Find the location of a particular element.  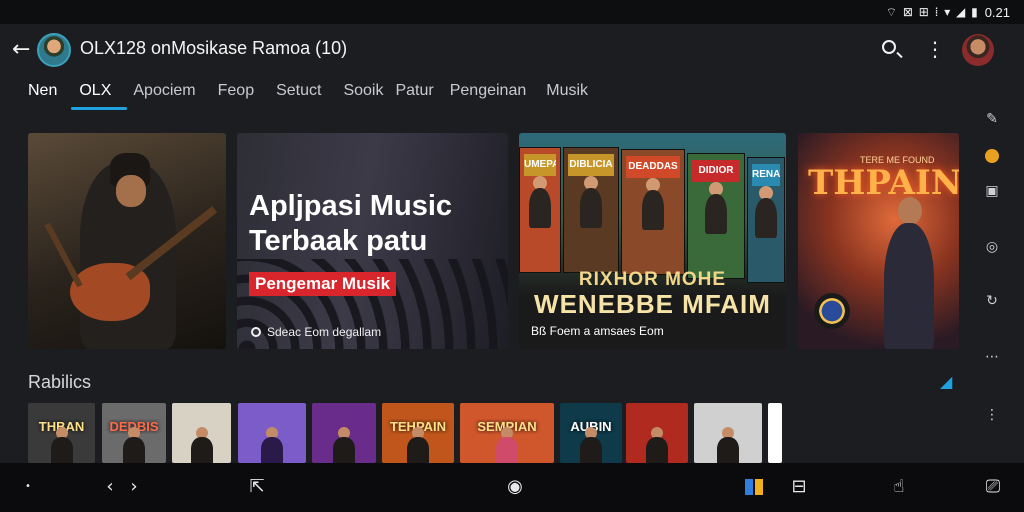

status-icons: ⌔ ⊠ ⊞ ⁞ ▾ ◢ ▮ is located at coordinates (932, 11).